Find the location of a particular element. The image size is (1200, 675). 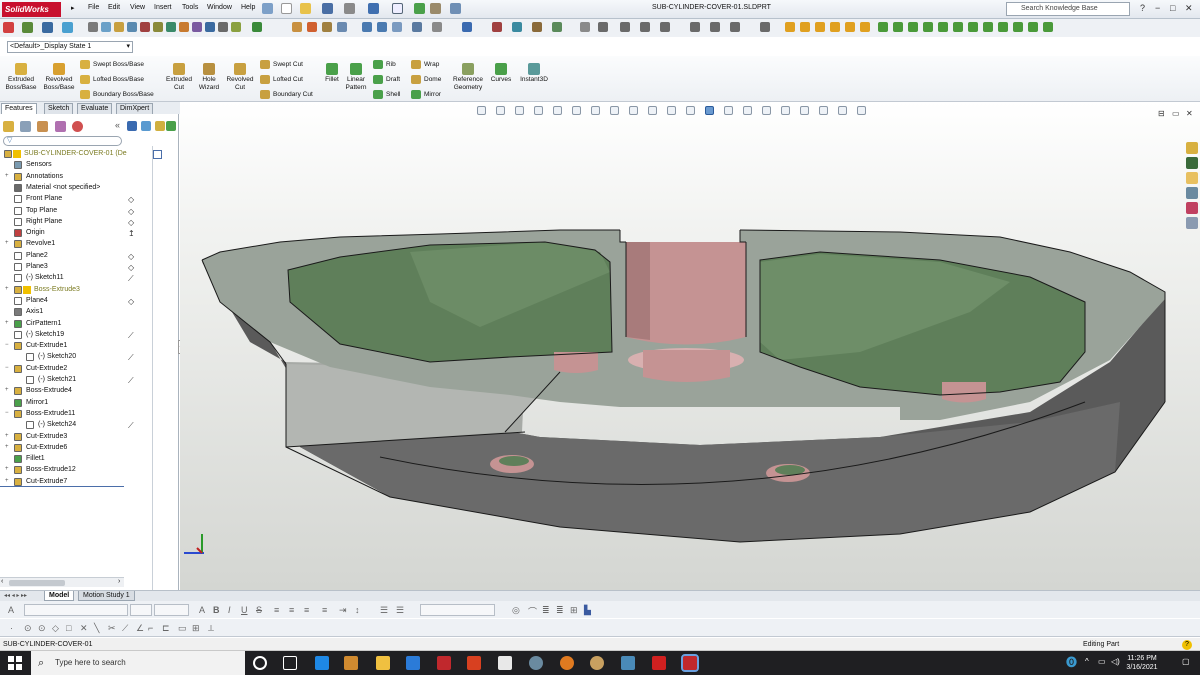

zoom-to-fit-icon is located at coordinates (481, 110).